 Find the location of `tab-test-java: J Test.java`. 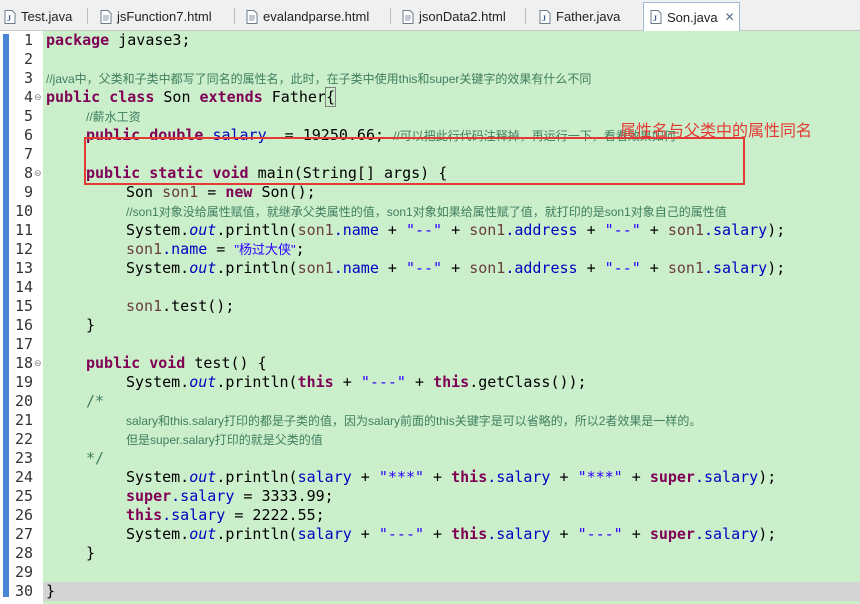

tab-test-java: J Test.java is located at coordinates (38, 16).